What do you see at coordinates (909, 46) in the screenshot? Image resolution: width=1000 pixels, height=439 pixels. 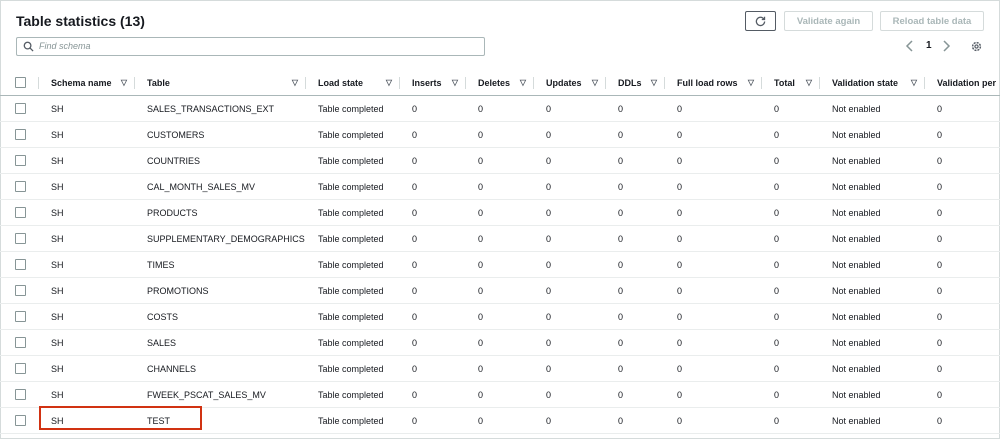 I see `chevron-left-icon` at bounding box center [909, 46].